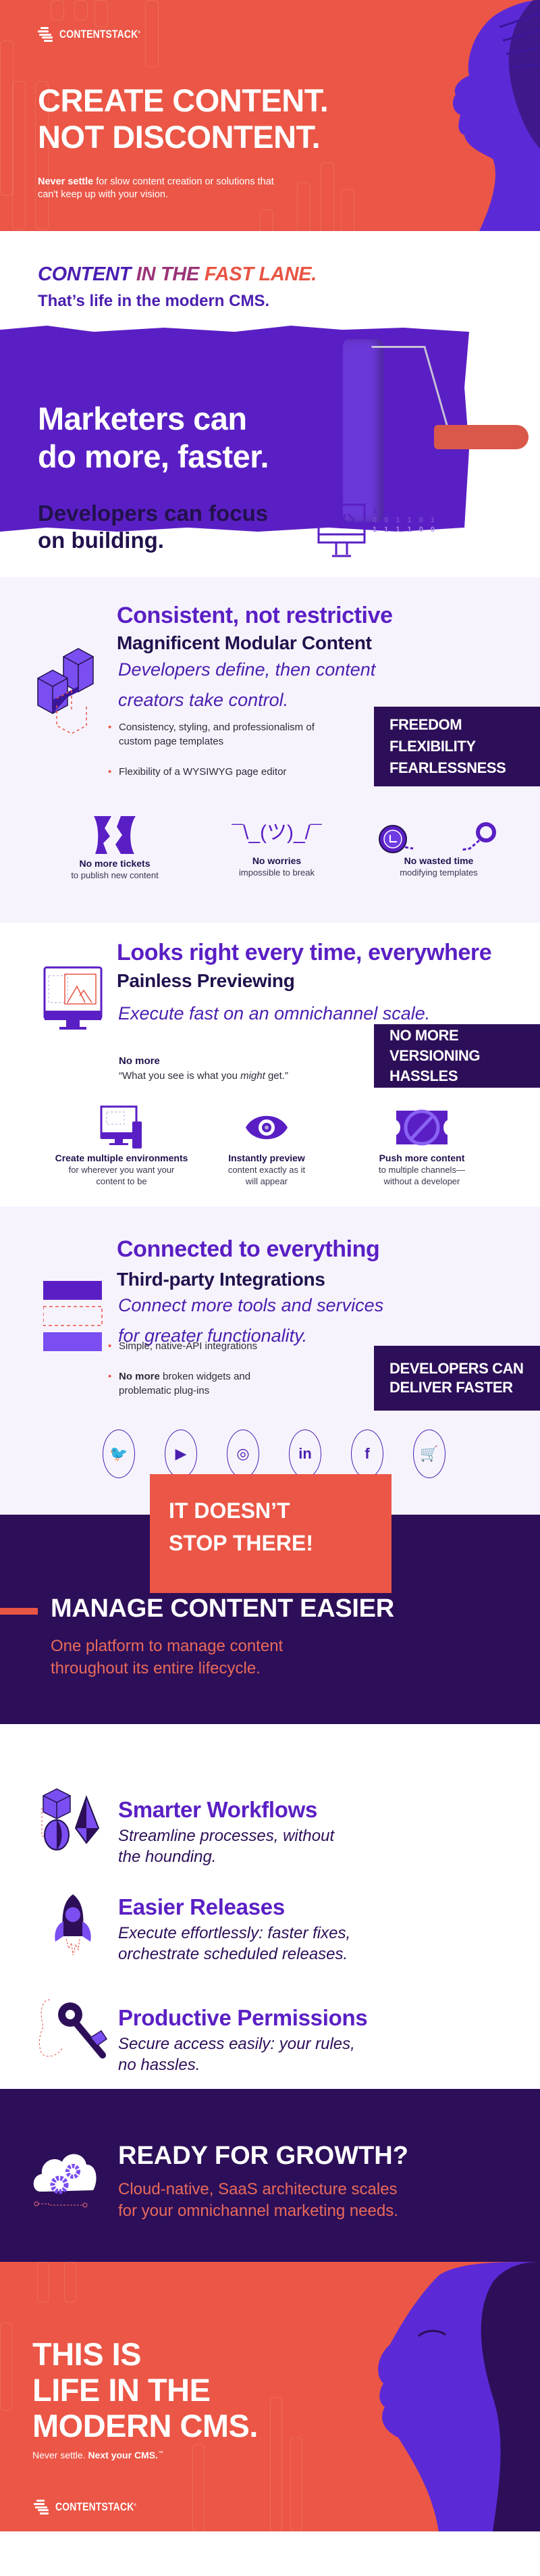 This screenshot has width=540, height=2576. What do you see at coordinates (121, 1126) in the screenshot?
I see `devices-icon` at bounding box center [121, 1126].